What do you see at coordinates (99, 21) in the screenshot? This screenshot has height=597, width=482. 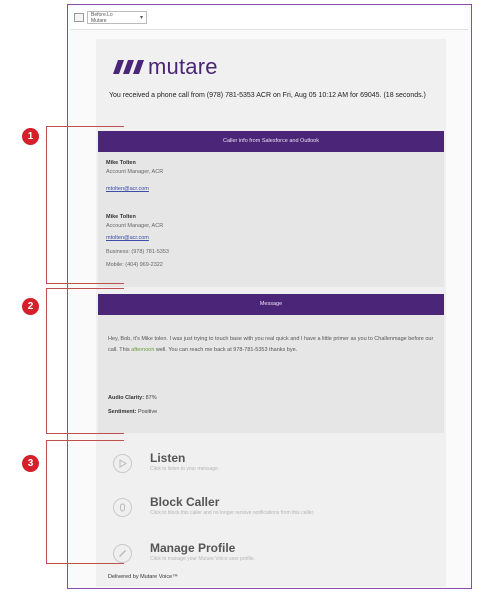 I see `view-select-line2: Mutare` at bounding box center [99, 21].